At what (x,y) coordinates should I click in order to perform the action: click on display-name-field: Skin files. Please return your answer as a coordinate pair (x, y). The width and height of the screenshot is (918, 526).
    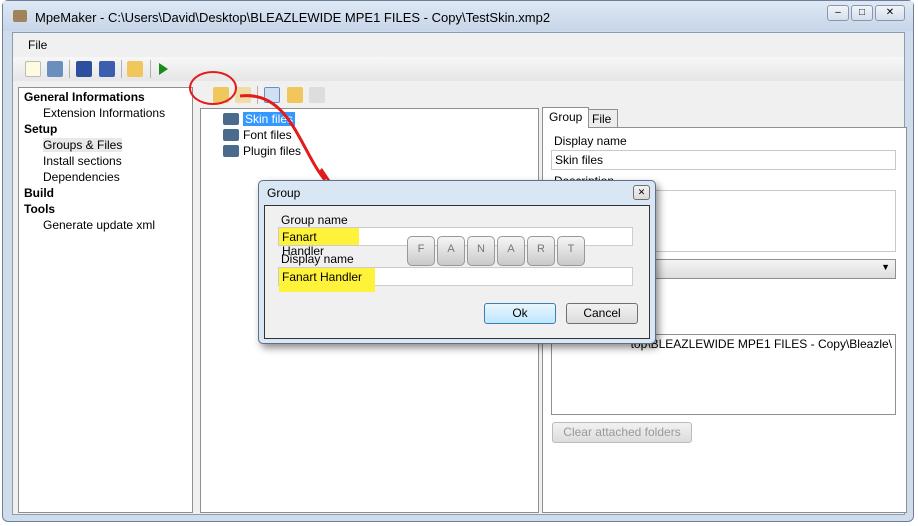
    Looking at the image, I should click on (723, 160).